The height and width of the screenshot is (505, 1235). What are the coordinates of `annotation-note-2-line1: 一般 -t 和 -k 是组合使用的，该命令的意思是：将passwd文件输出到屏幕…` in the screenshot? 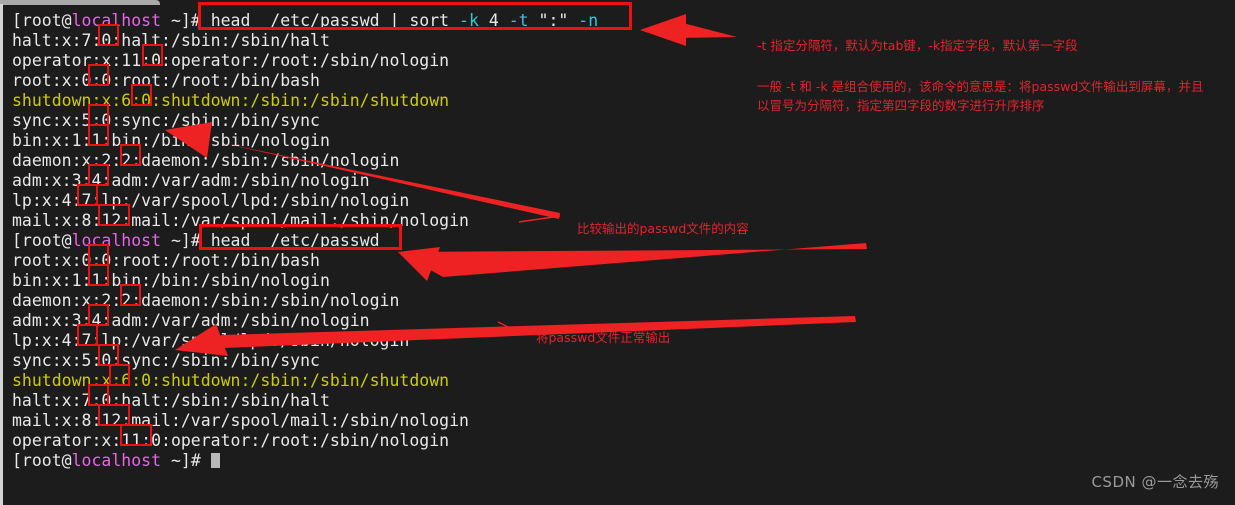 It's located at (980, 86).